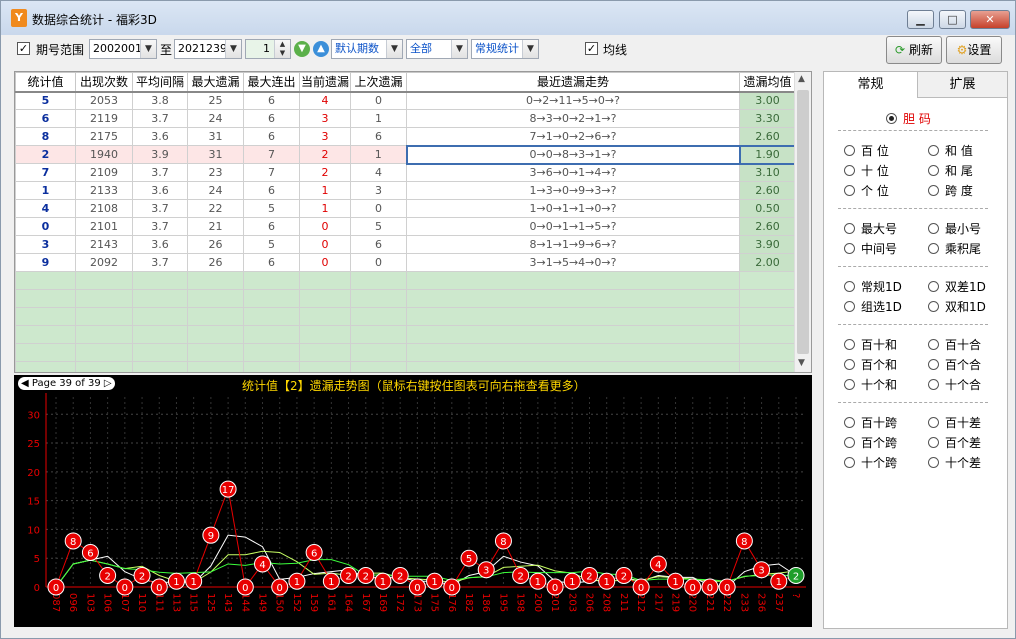 The image size is (1016, 639). What do you see at coordinates (215, 136) in the screenshot?
I see `table-cell: 31` at bounding box center [215, 136].